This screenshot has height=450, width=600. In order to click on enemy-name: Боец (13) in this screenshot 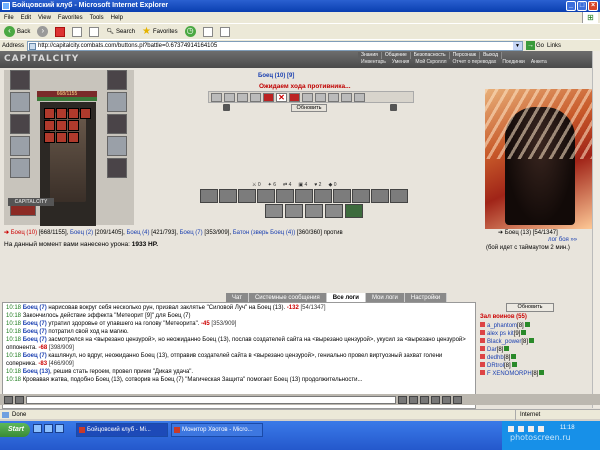, I will do `click(518, 233)`.